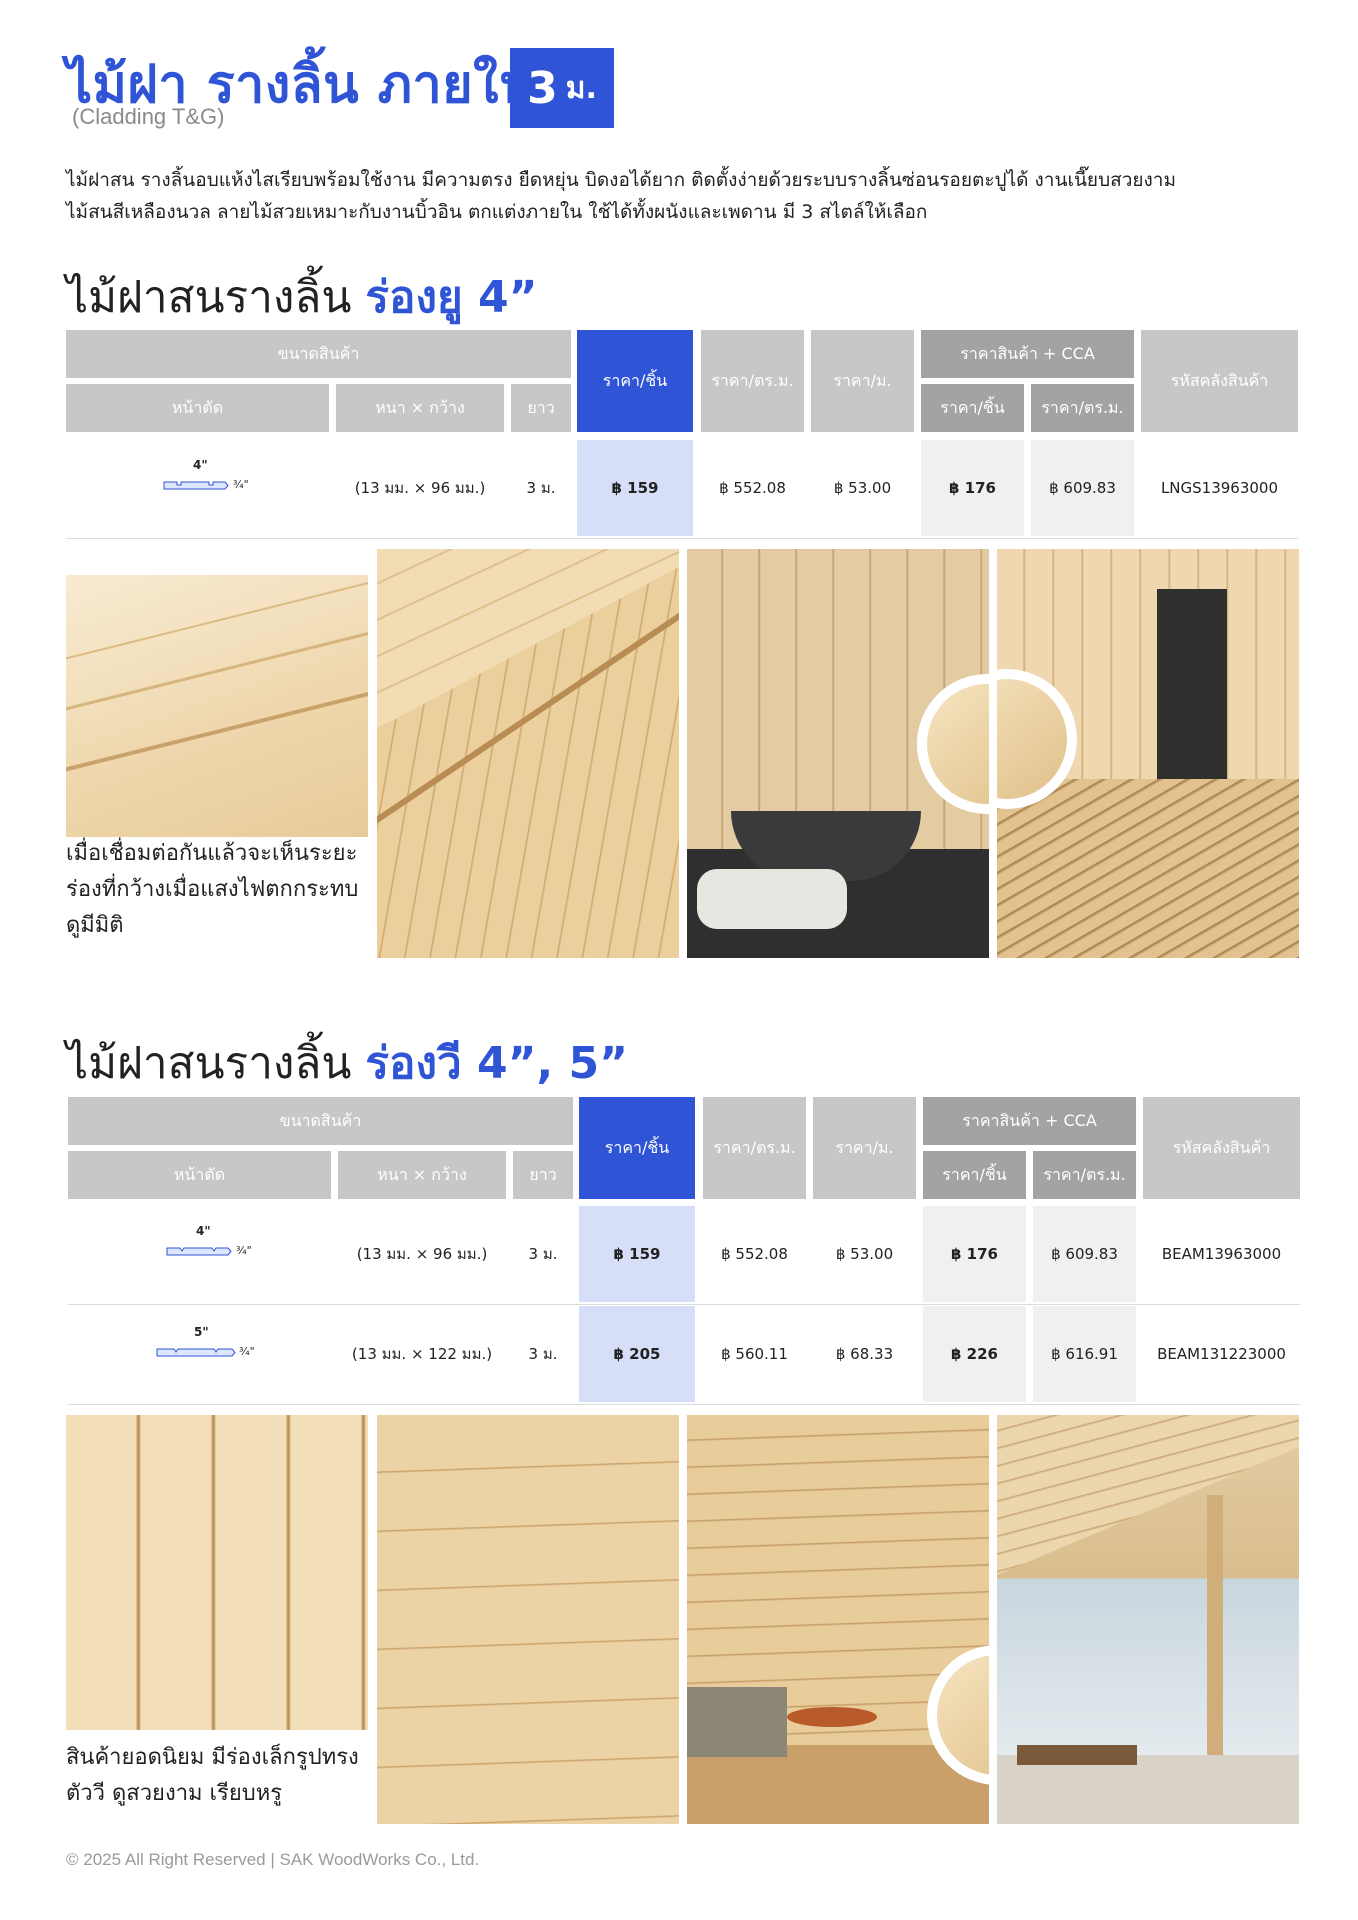 This screenshot has width=1358, height=1920. What do you see at coordinates (838, 1619) in the screenshot?
I see `living-room-image` at bounding box center [838, 1619].